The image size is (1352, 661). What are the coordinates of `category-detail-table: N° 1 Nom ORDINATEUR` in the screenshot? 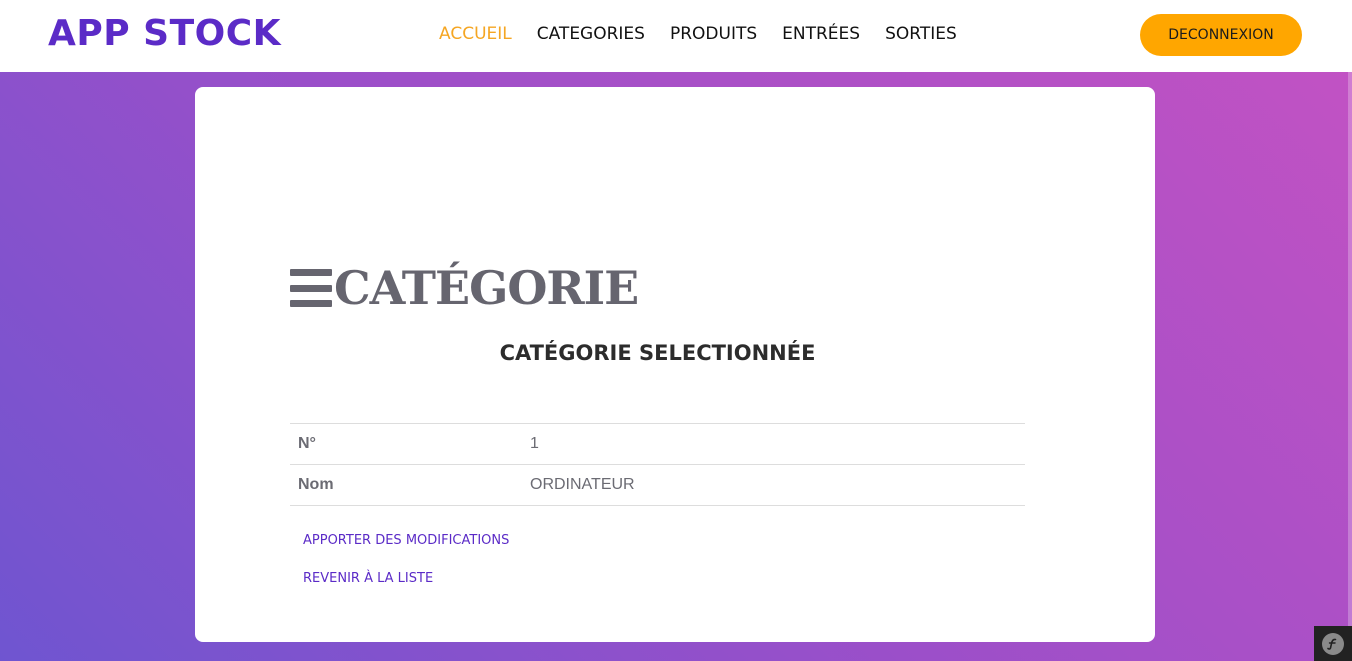 It's located at (657, 464).